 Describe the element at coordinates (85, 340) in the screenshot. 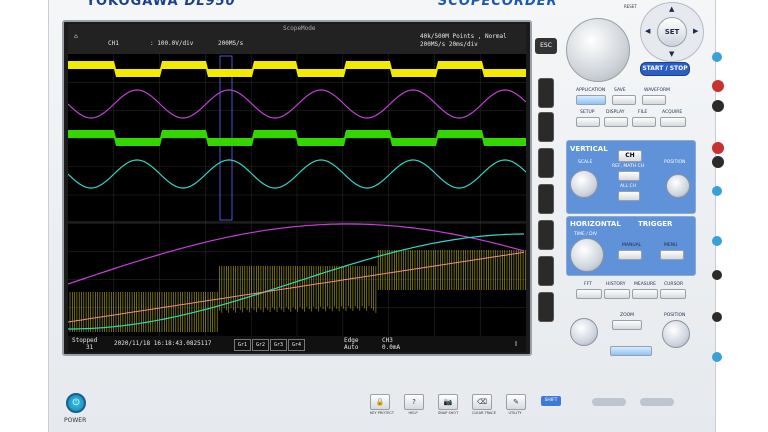

I see `acq-status: Stopped` at that location.